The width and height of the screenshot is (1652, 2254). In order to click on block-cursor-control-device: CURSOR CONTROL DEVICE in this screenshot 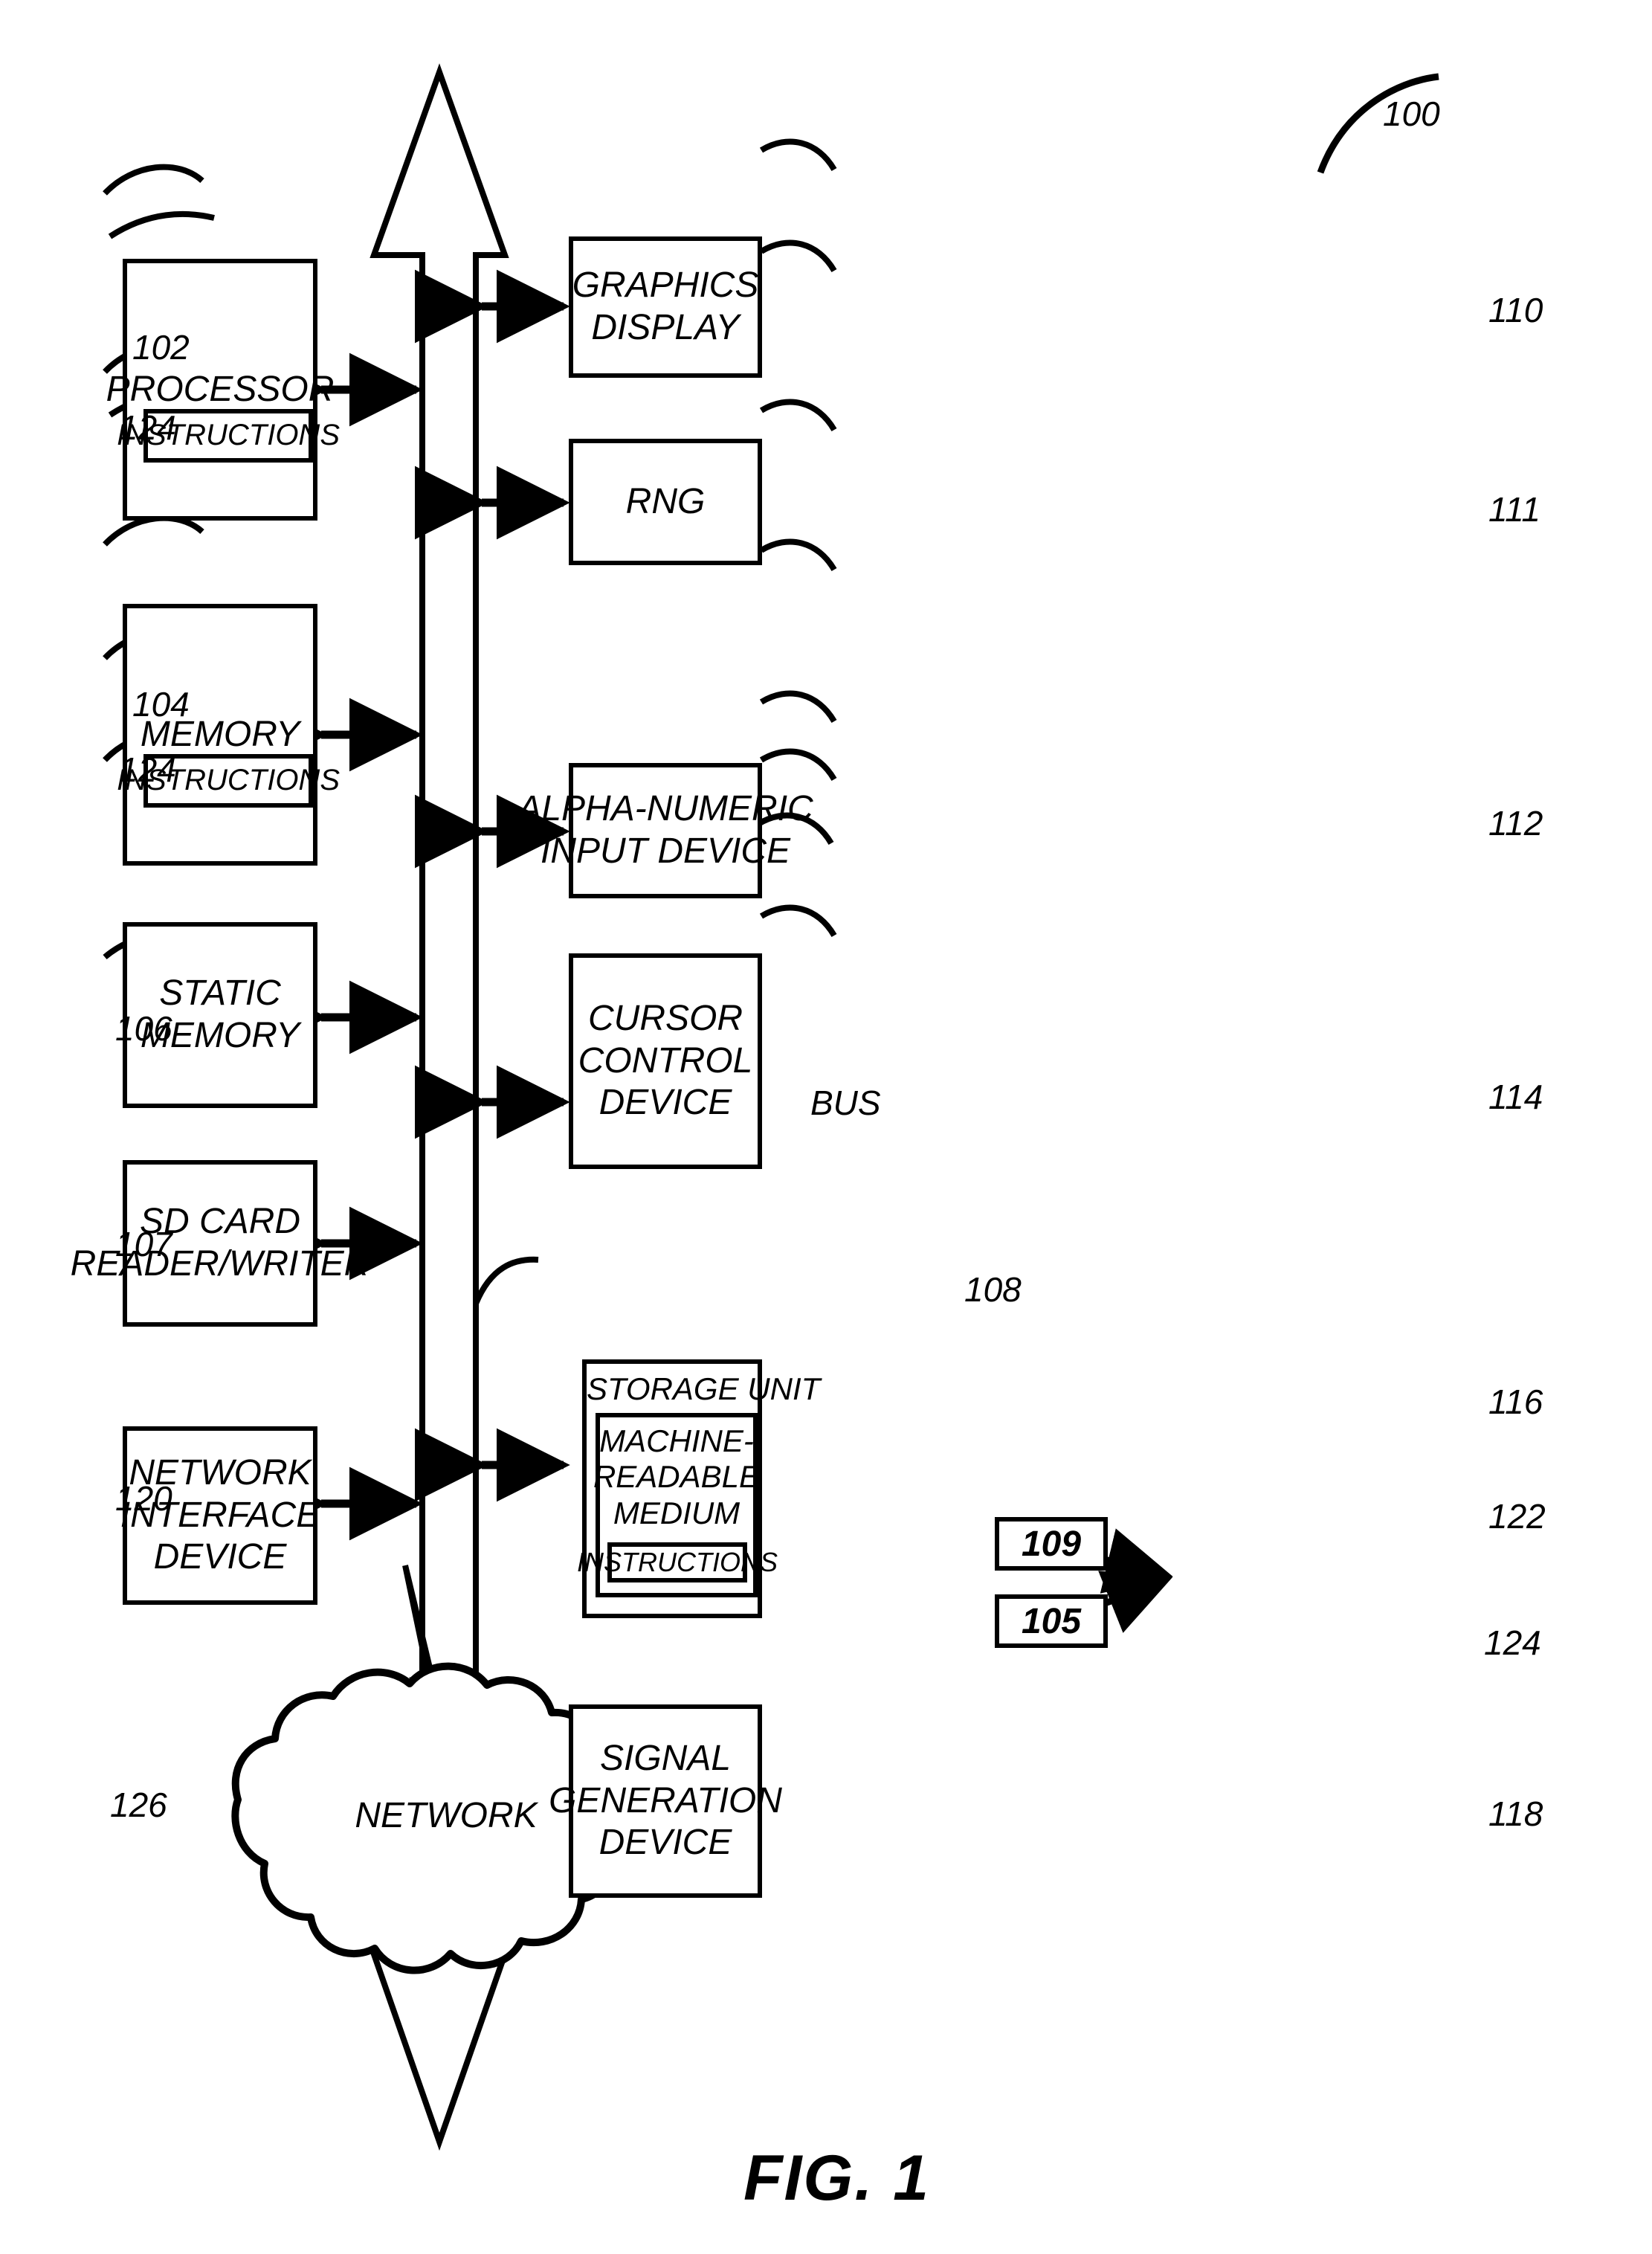, I will do `click(665, 1061)`.